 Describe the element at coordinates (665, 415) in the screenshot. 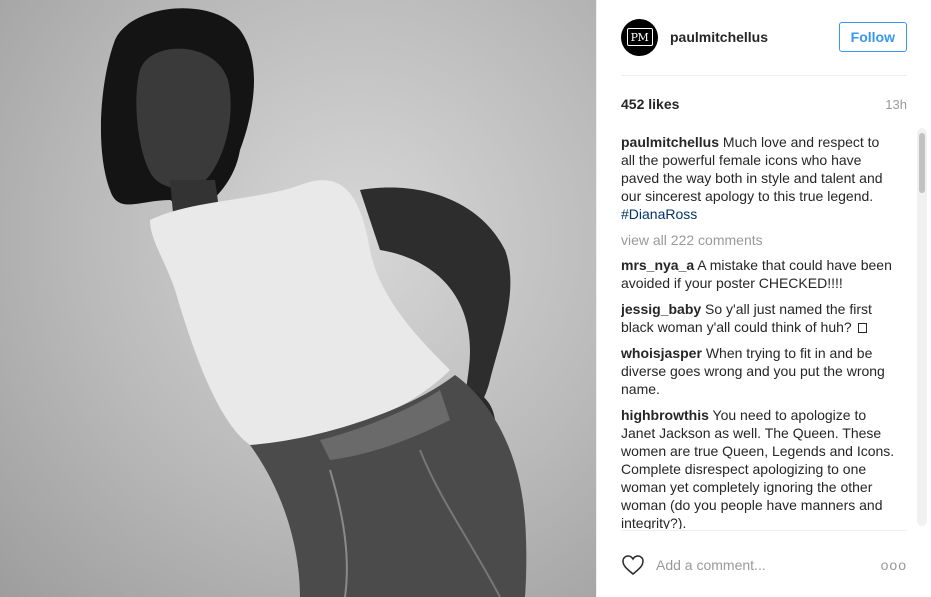

I see `comment-username: highbrowthis` at that location.